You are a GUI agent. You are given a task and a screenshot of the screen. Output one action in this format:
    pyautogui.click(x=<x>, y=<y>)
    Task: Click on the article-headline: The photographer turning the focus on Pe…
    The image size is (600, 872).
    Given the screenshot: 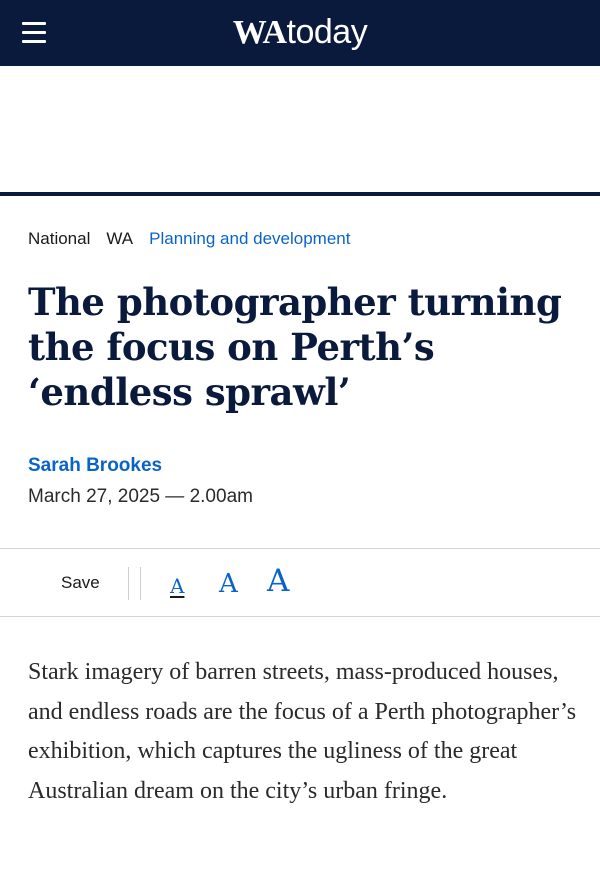 What is the action you would take?
    pyautogui.click(x=295, y=347)
    